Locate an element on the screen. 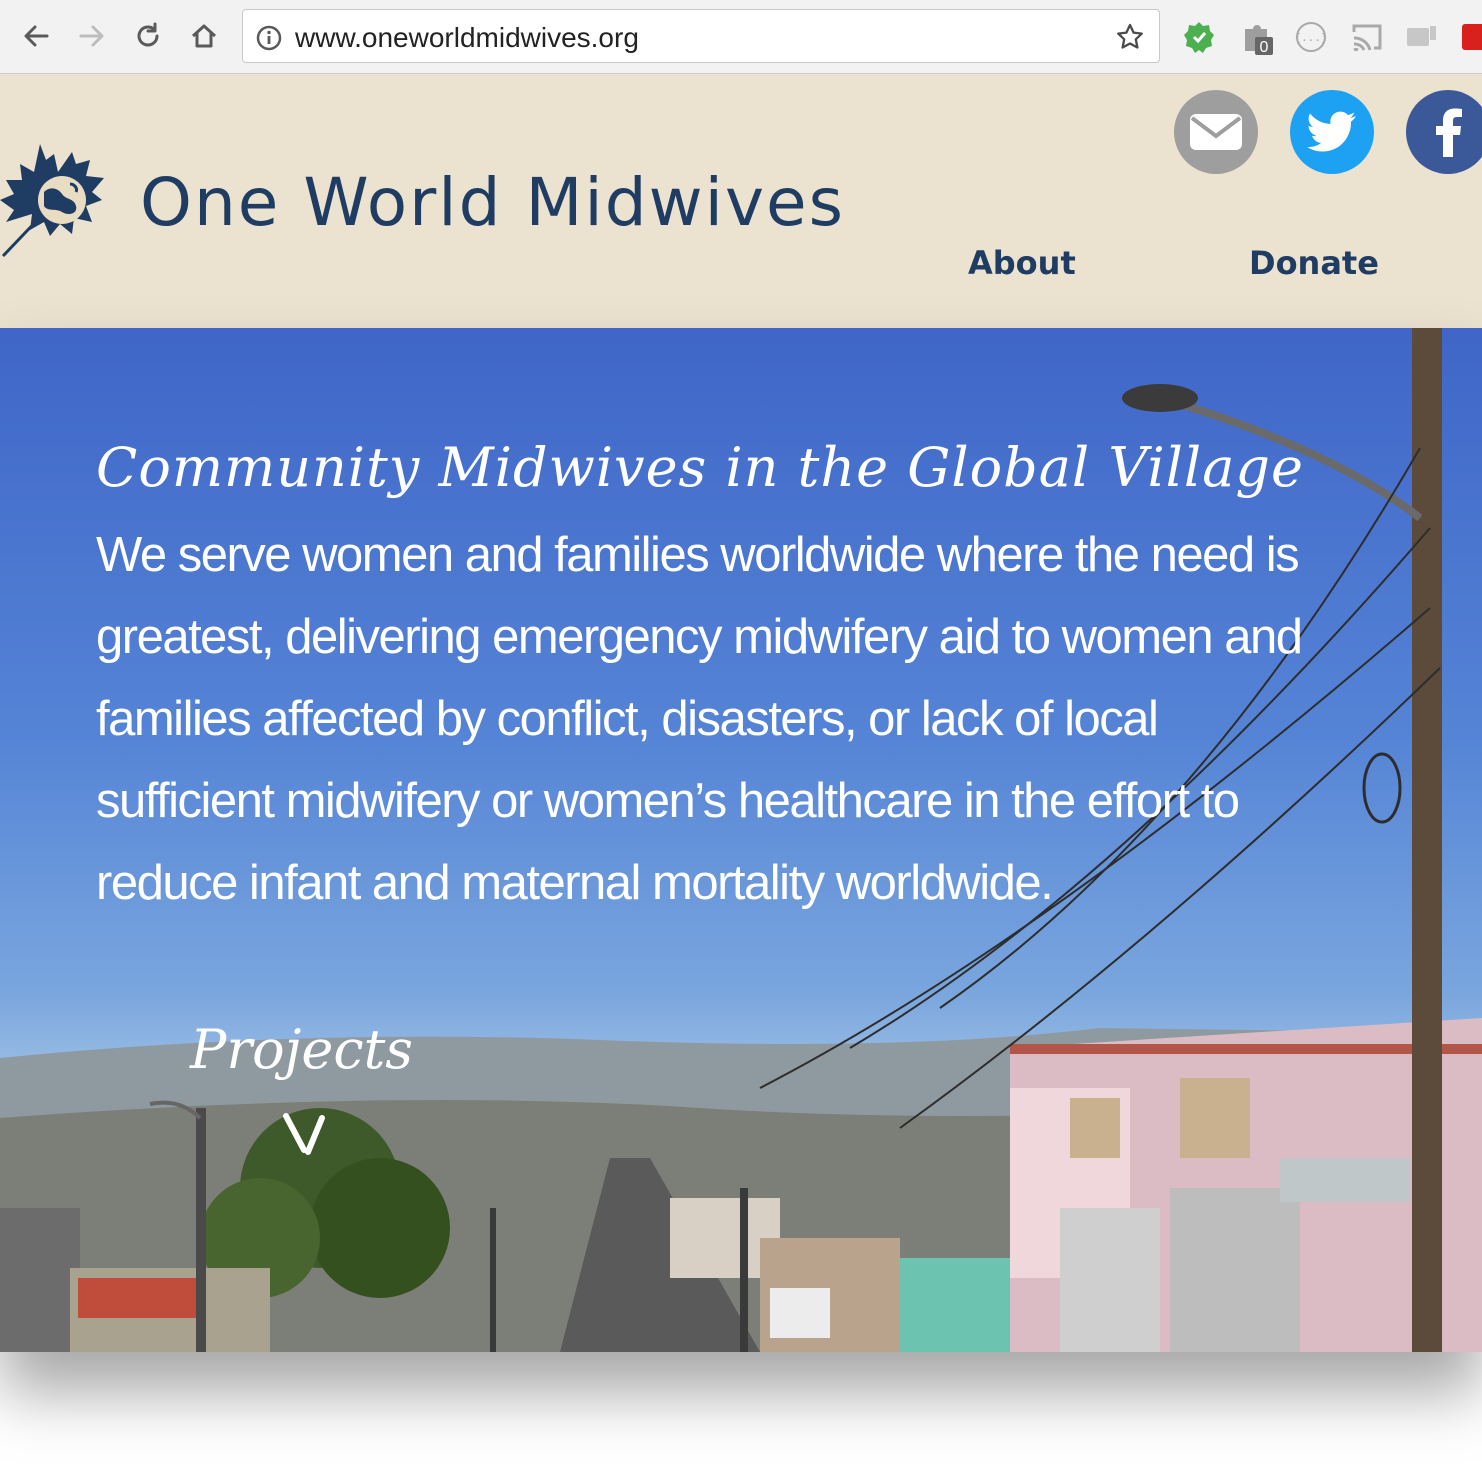 This screenshot has height=1482, width=1482. browser-toolbar: www.oneworldmidwives.org 0 {...} is located at coordinates (741, 37).